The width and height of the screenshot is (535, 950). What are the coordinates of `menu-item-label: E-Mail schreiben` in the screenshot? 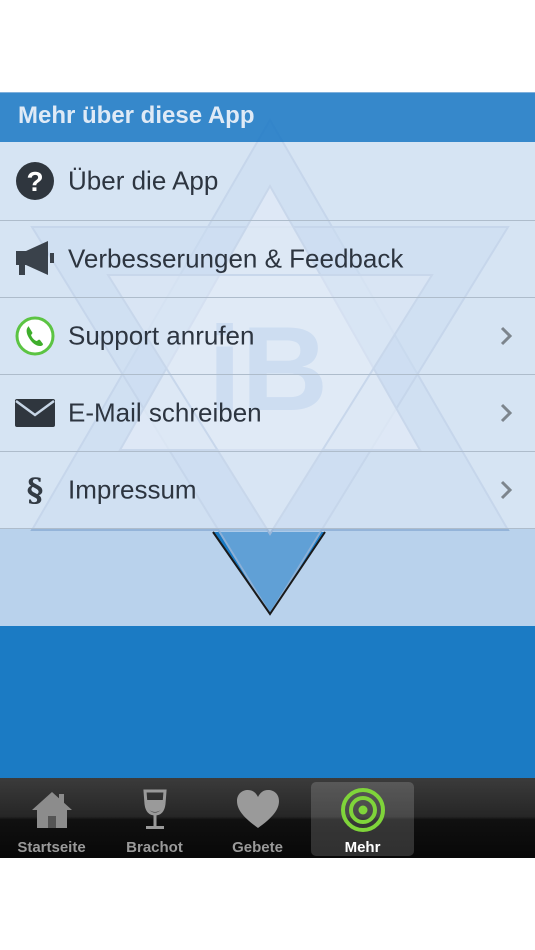 It's located at (165, 412).